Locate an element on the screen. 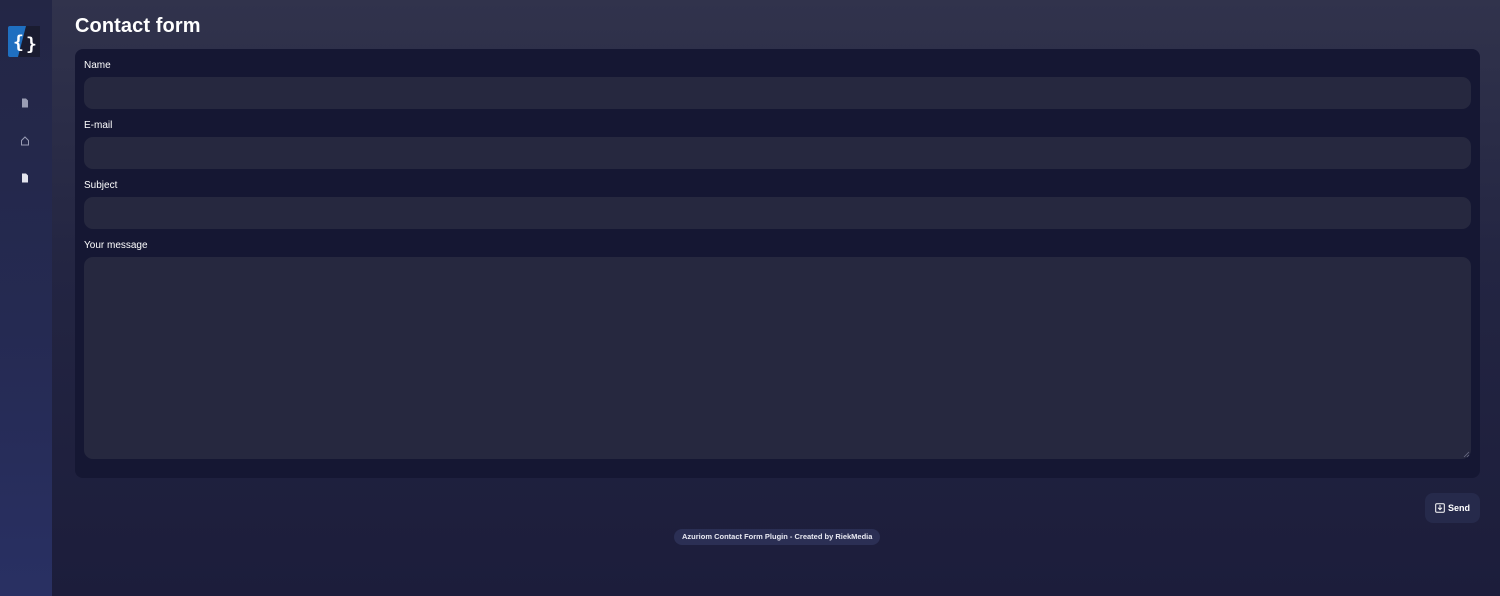 This screenshot has height=596, width=1500. email-label: E-mail is located at coordinates (98, 125).